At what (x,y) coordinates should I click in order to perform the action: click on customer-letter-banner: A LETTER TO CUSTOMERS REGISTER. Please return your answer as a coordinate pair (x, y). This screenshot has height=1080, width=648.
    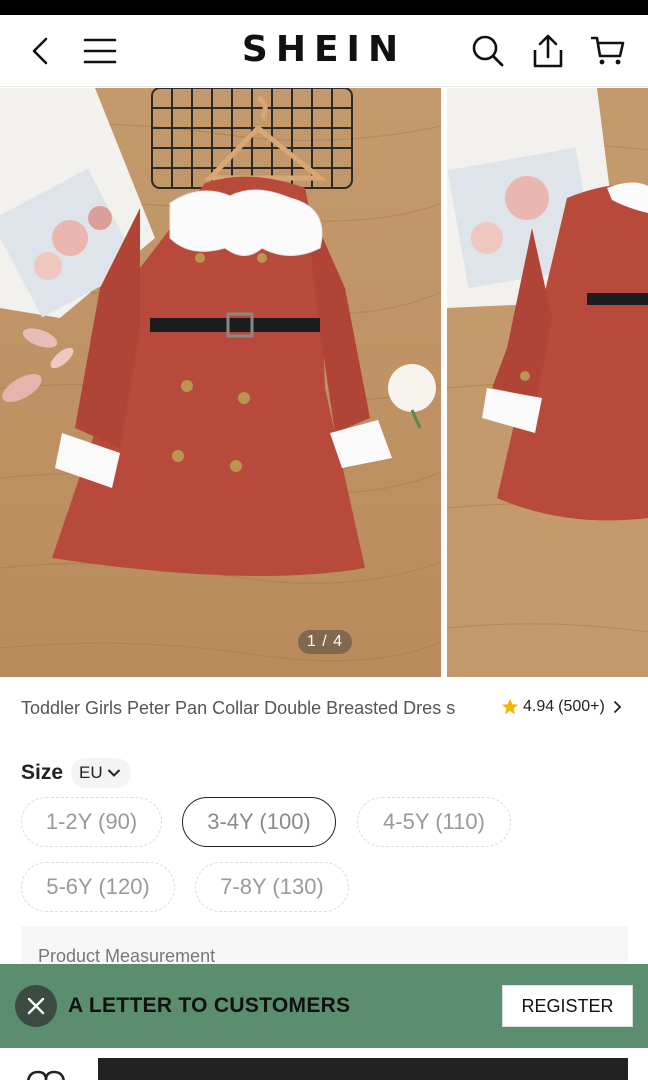
    Looking at the image, I should click on (324, 1006).